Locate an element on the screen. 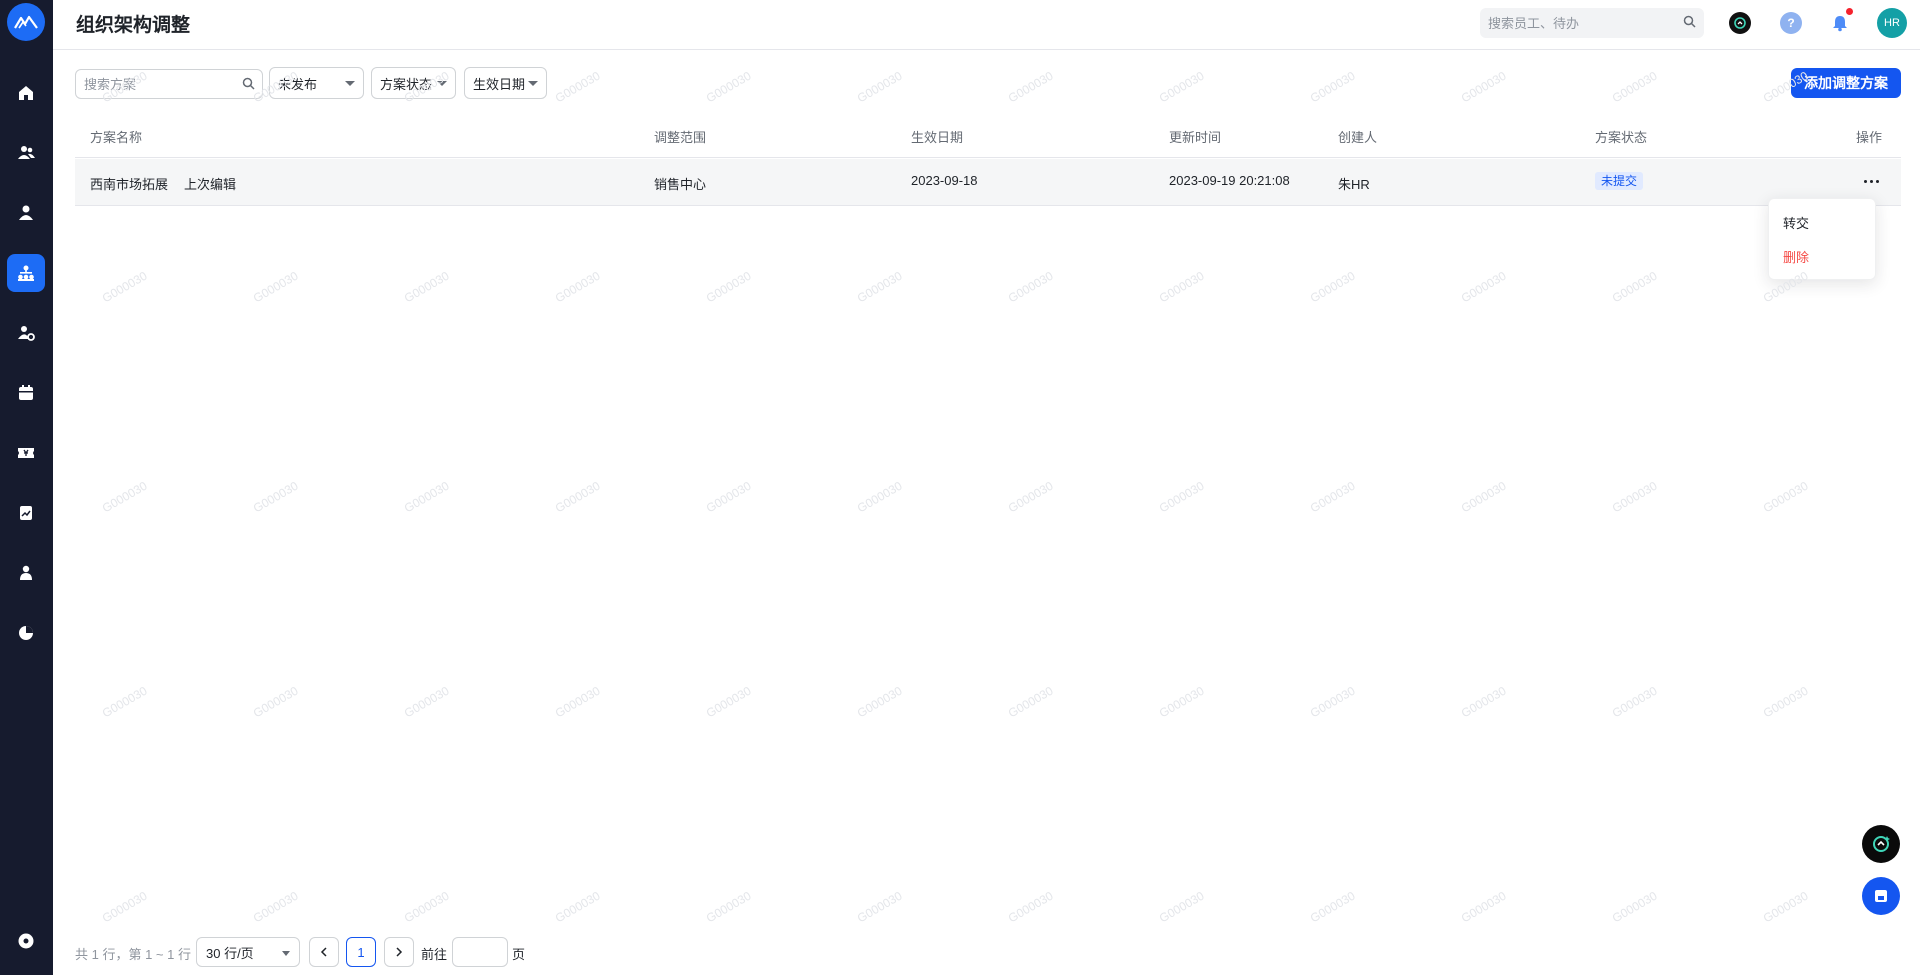 Image resolution: width=1920 pixels, height=975 pixels. goto-page-field is located at coordinates (480, 952).